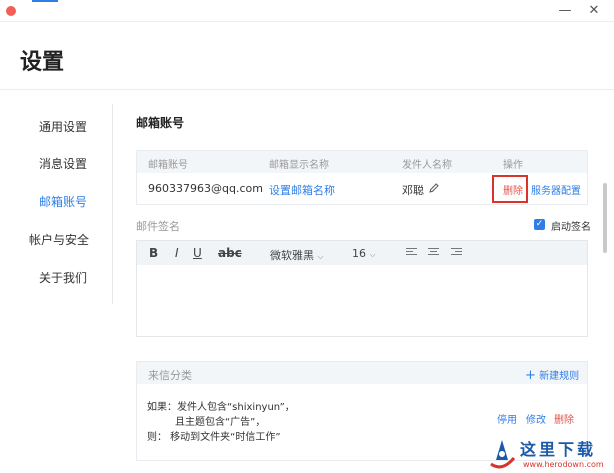 The width and height of the screenshot is (614, 473). I want to click on sidebar-item-about: 关于我们, so click(56, 278).